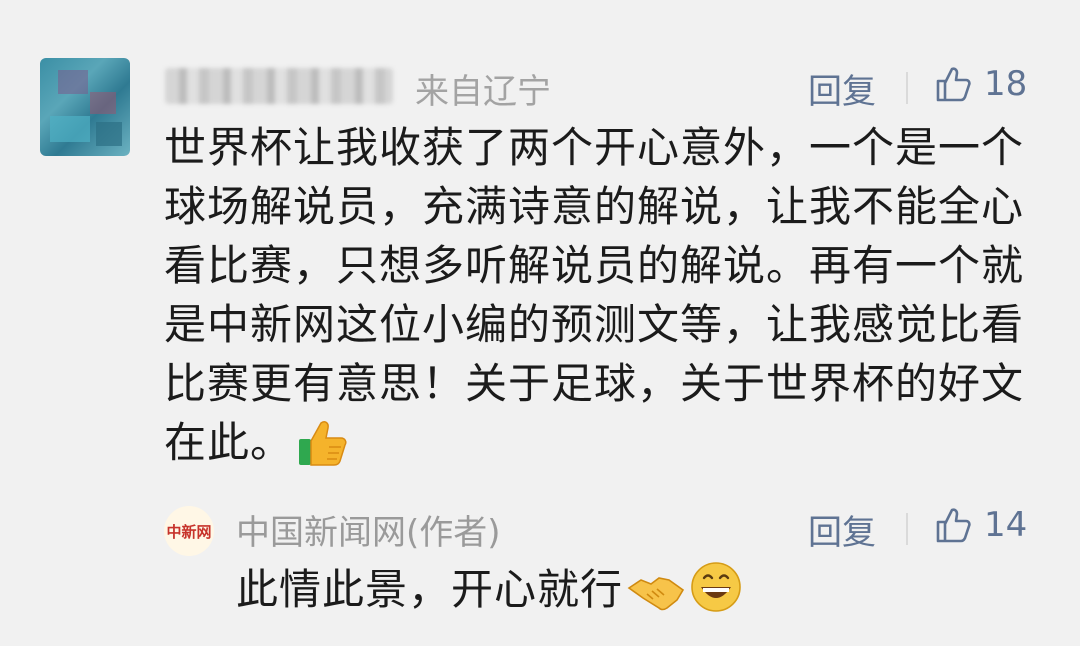  Describe the element at coordinates (980, 84) in the screenshot. I see `like-button: 18` at that location.